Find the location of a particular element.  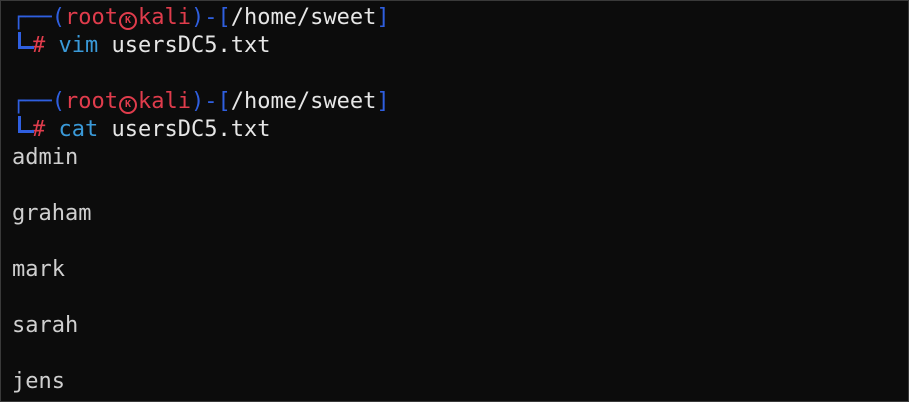

output-line: admin is located at coordinates (45, 157).